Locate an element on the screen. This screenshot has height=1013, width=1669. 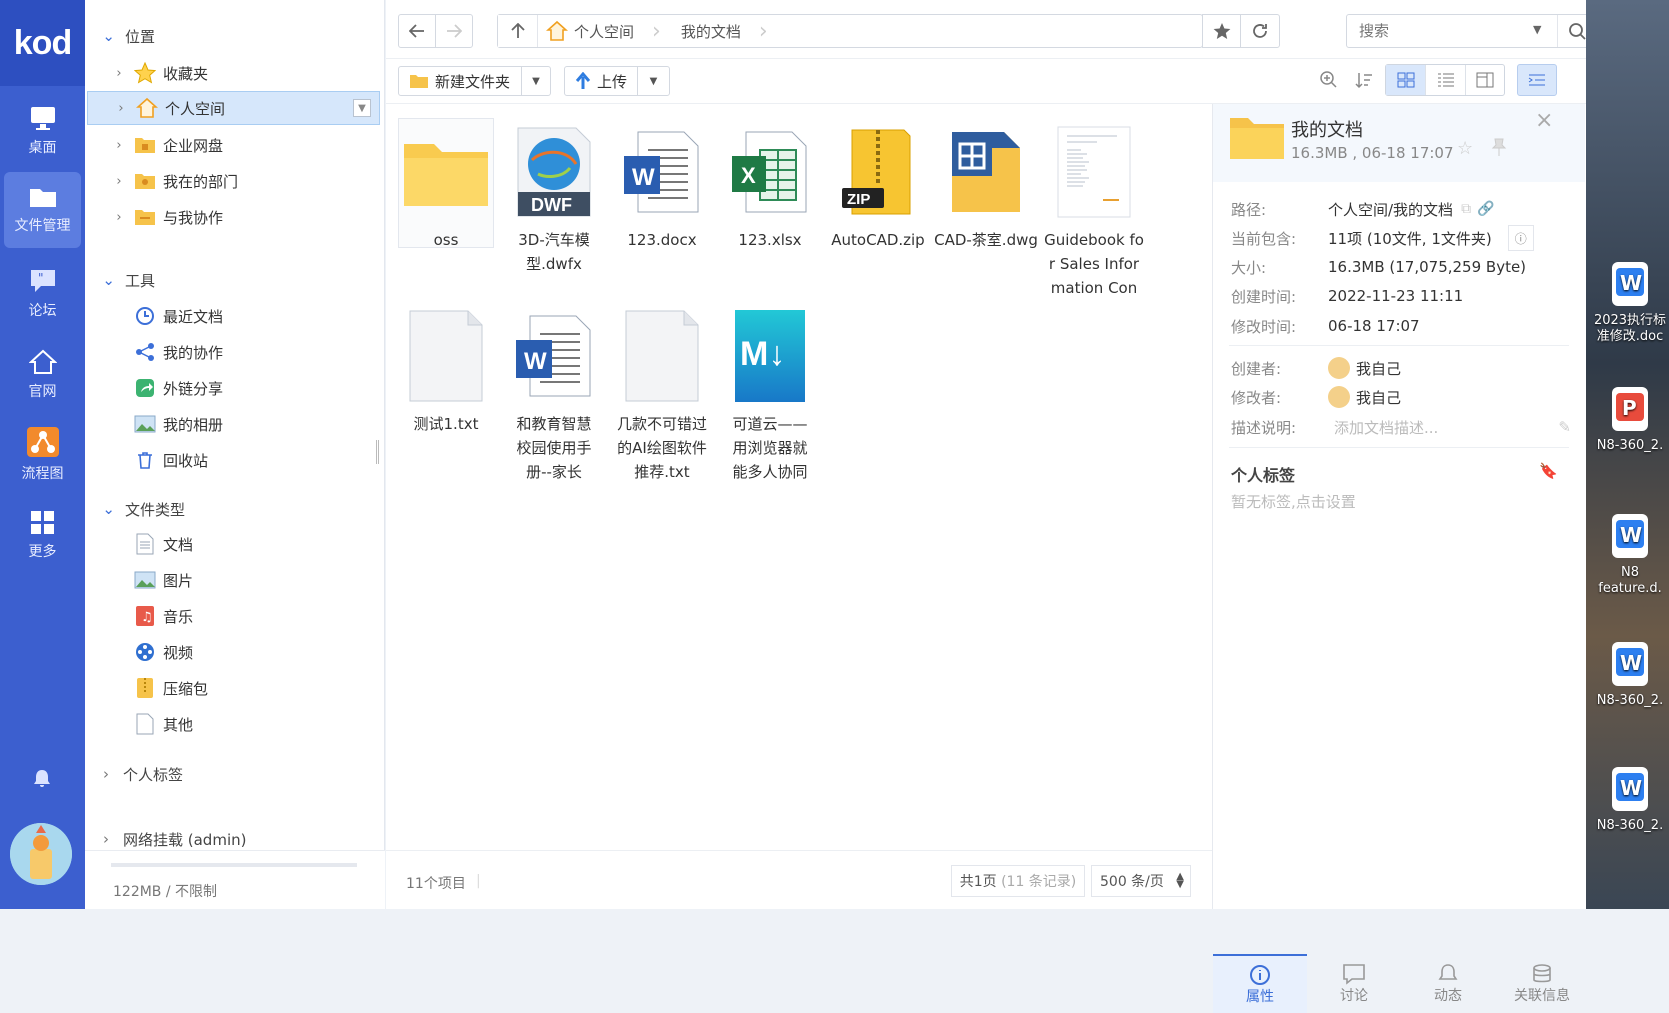
kod-logo: kod is located at coordinates (42, 43).